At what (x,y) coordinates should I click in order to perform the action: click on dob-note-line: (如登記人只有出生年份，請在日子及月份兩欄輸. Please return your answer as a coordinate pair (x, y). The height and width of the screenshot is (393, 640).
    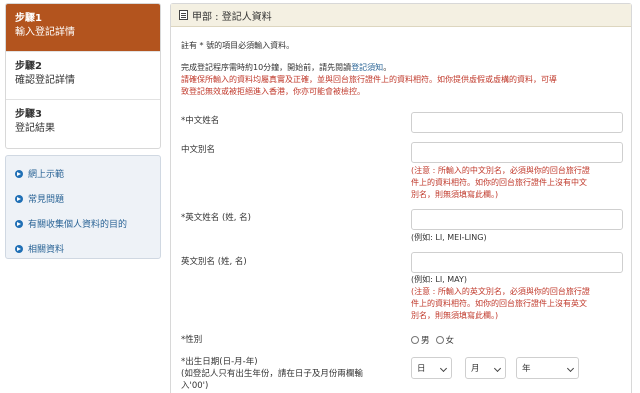
    Looking at the image, I should click on (272, 374).